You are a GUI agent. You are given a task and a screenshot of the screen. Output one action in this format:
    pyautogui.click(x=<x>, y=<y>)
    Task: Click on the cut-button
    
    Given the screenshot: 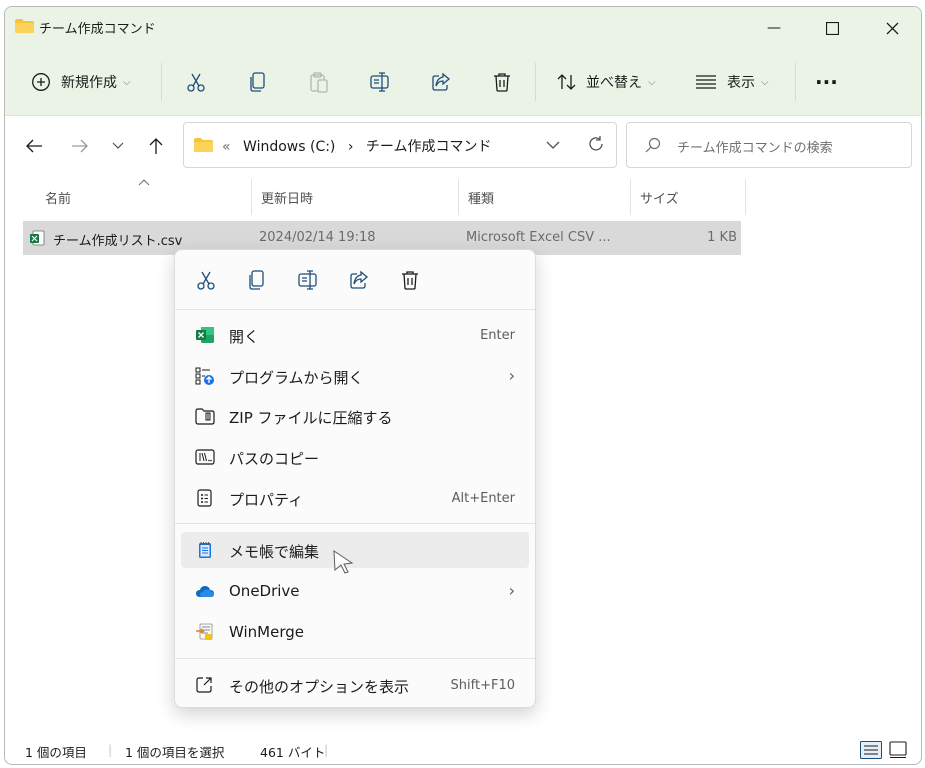 What is the action you would take?
    pyautogui.click(x=196, y=82)
    